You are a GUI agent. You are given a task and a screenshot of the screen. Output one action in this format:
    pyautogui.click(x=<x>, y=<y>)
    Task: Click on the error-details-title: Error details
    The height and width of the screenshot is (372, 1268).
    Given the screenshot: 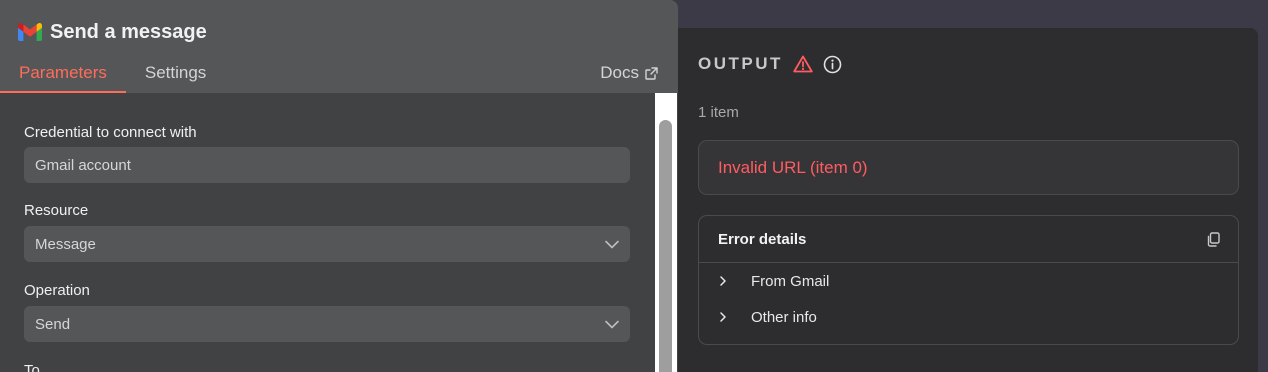 What is the action you would take?
    pyautogui.click(x=762, y=239)
    